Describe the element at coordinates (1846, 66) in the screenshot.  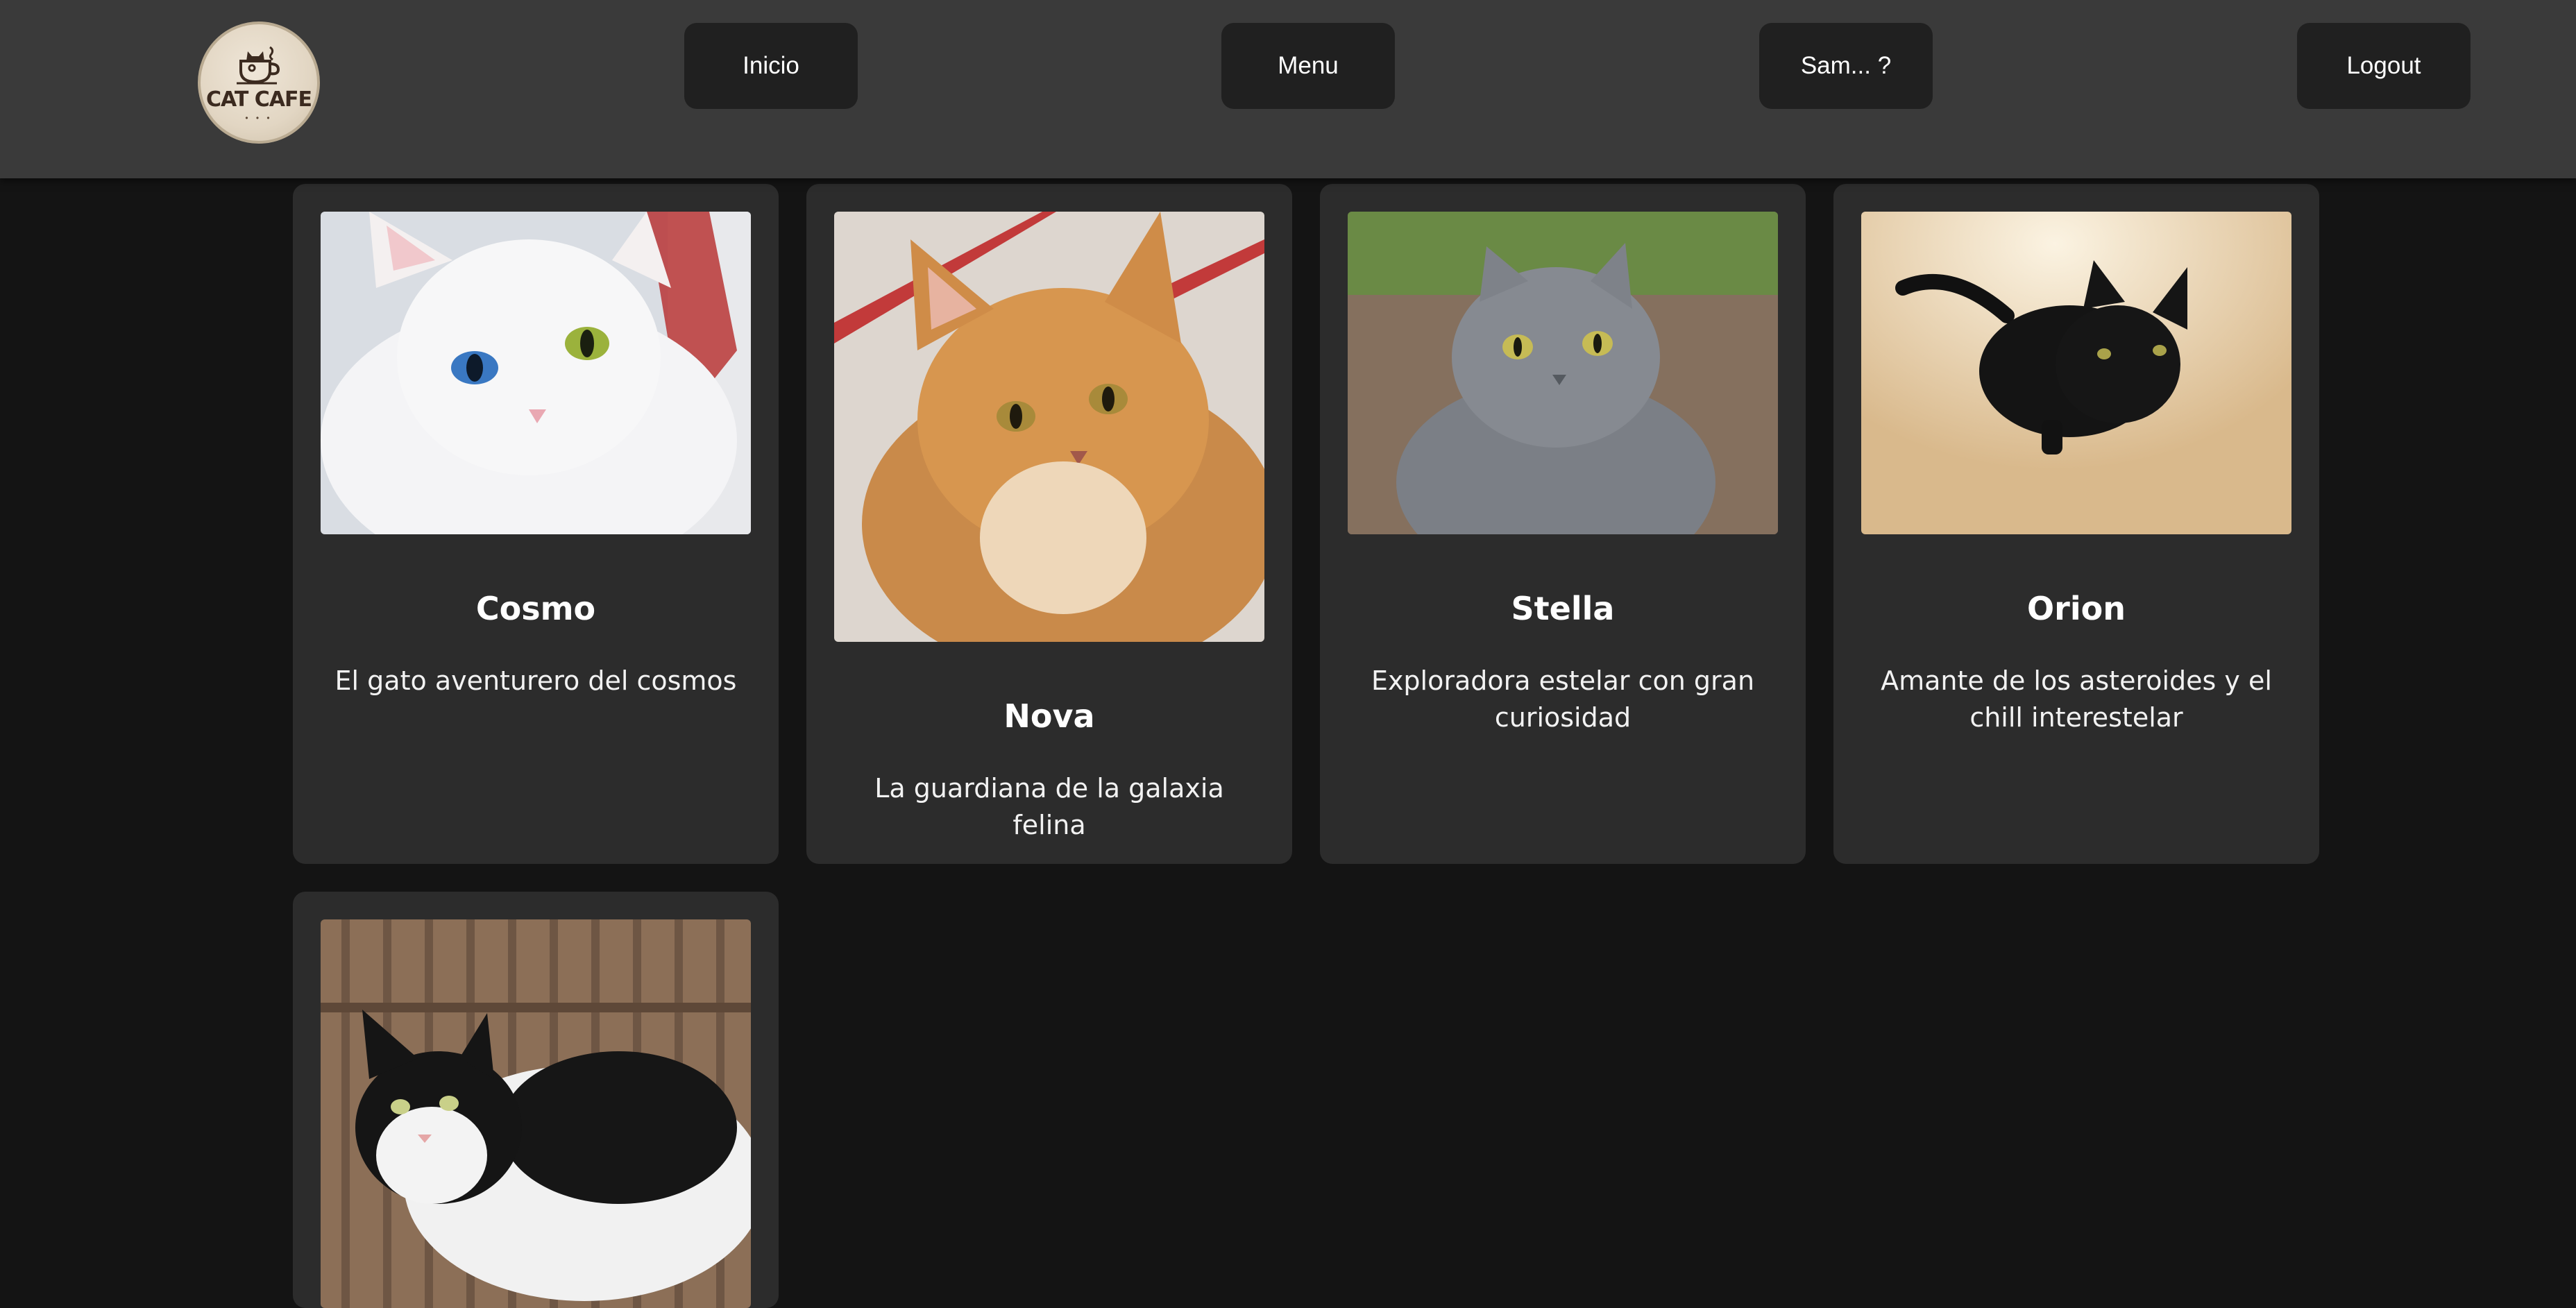
I see `user-button: Sam... ?` at that location.